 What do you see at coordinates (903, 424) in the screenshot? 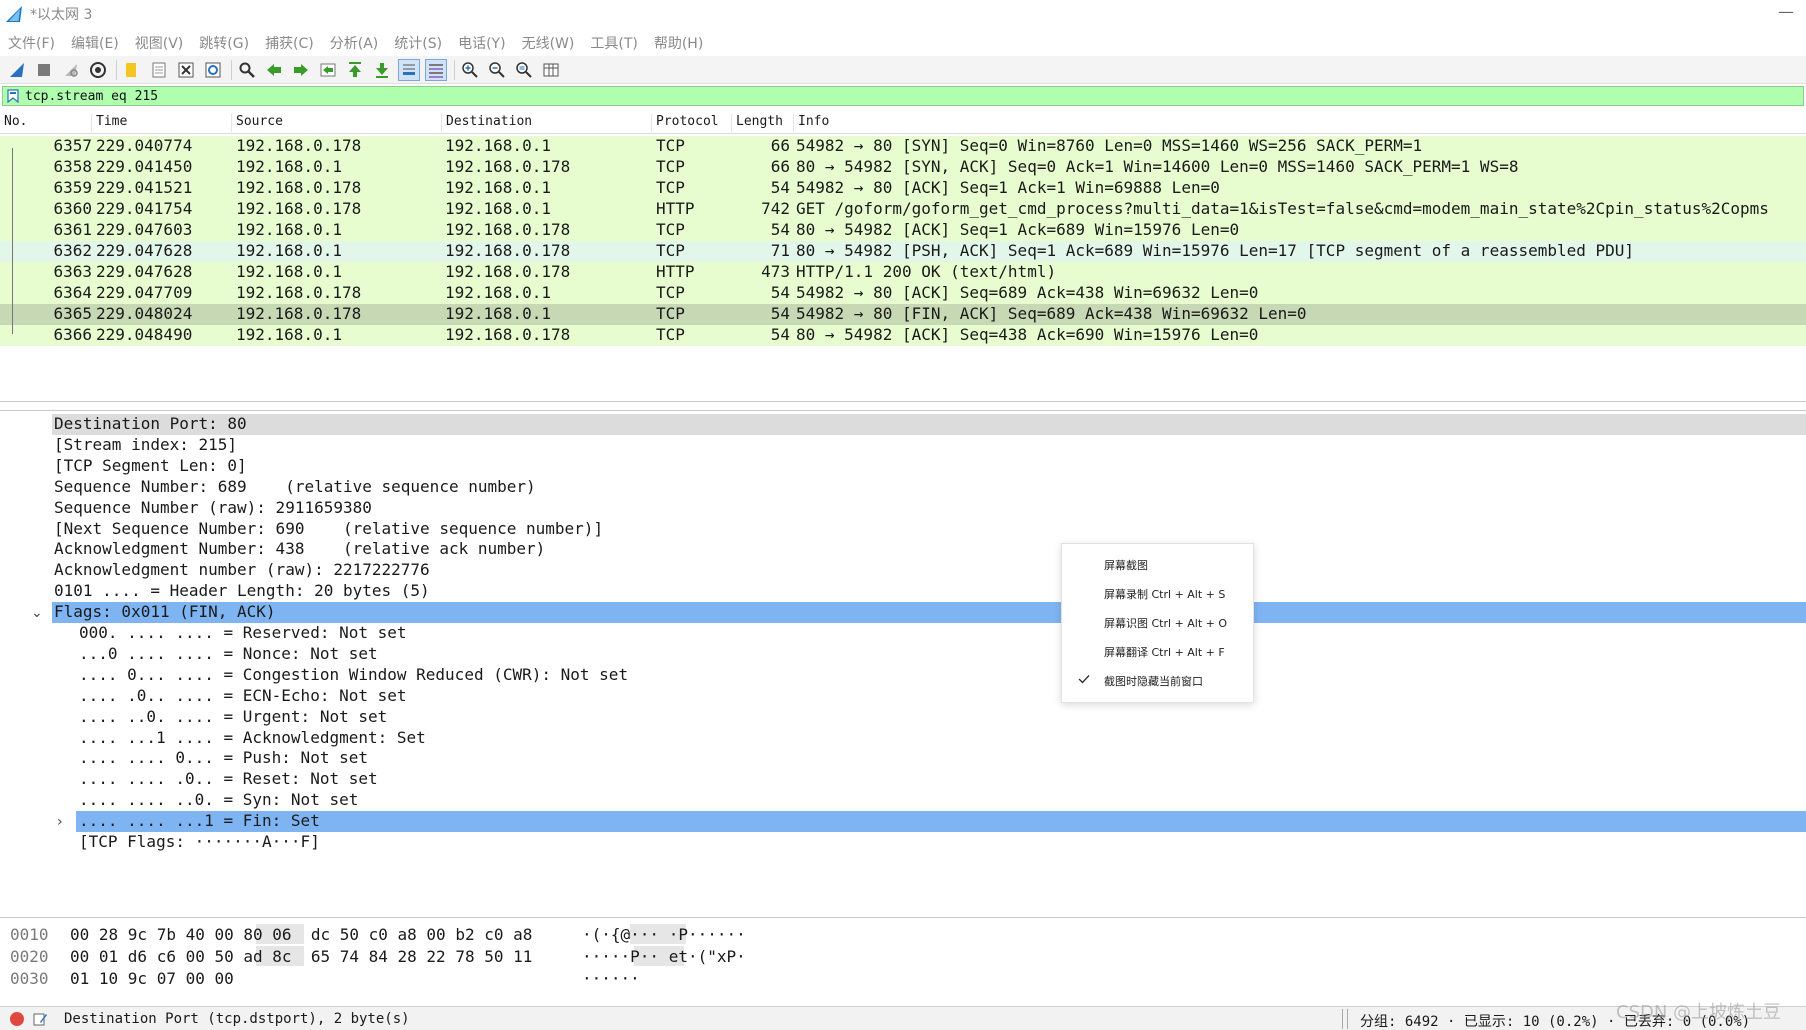
I see `tree-item: Destination Port: 80` at bounding box center [903, 424].